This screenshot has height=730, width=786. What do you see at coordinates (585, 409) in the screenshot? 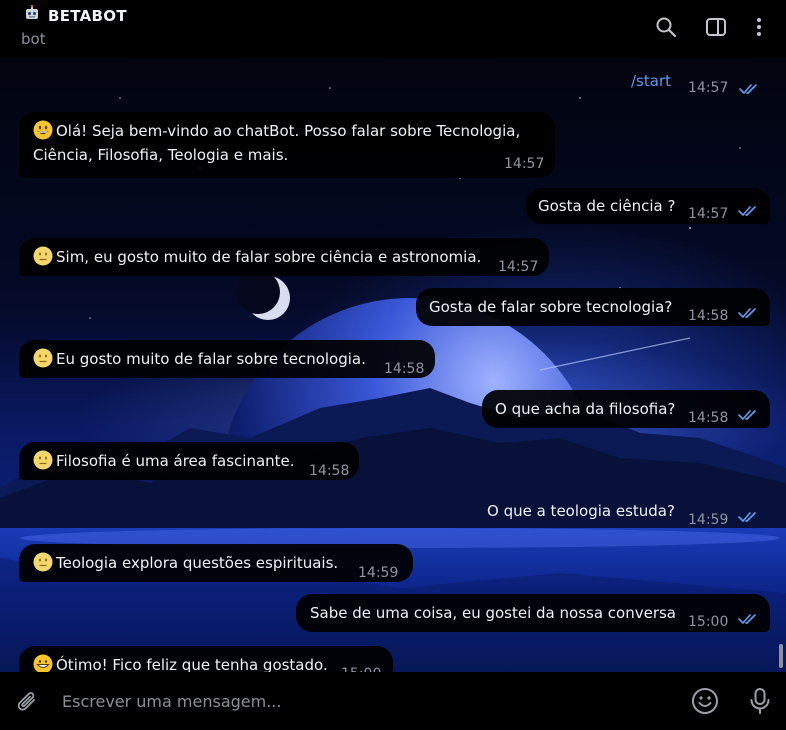
I see `message-text: O que acha da filosofia?` at bounding box center [585, 409].